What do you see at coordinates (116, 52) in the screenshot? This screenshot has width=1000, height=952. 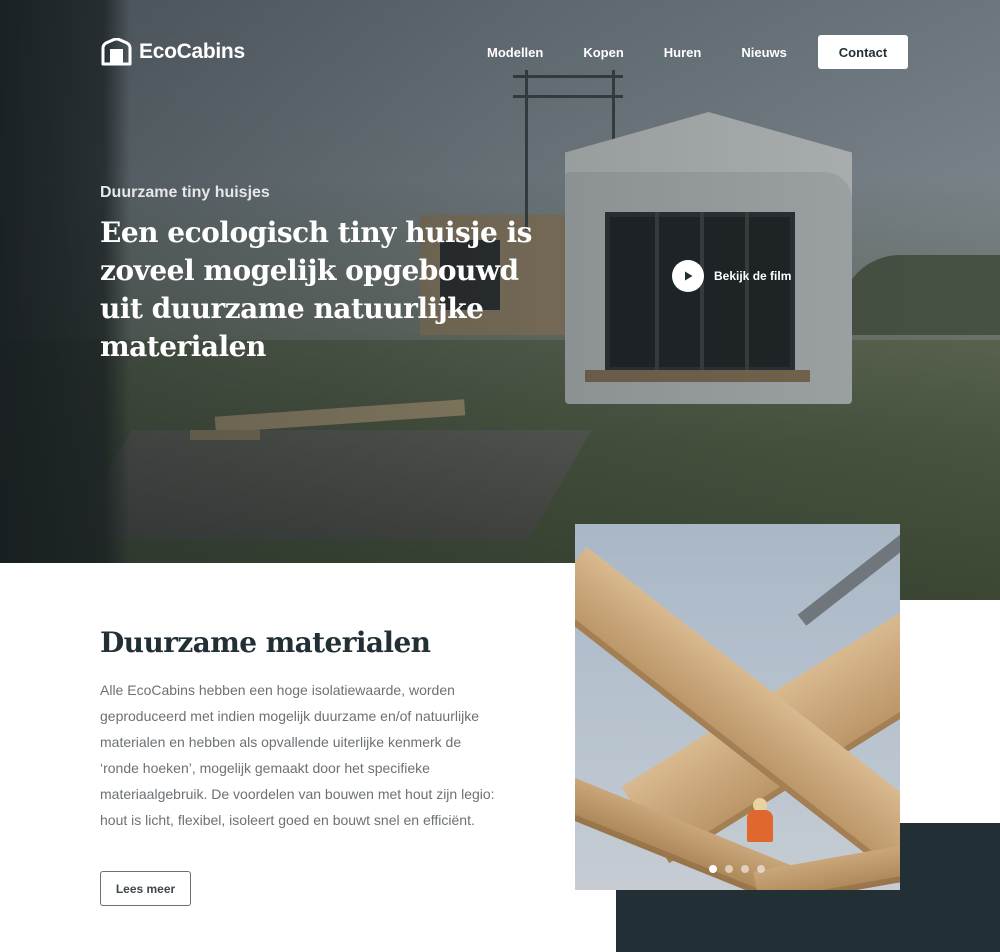 I see `house-logo-icon` at bounding box center [116, 52].